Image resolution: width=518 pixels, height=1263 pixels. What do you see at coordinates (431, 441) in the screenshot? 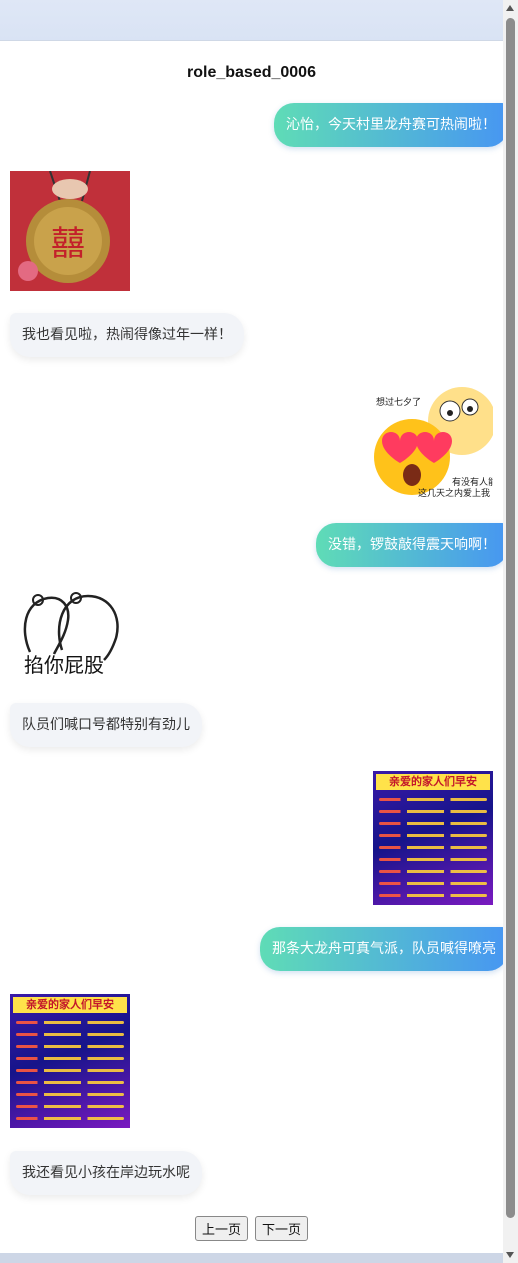
I see `heart-eyes-emoji-sticker: 想过七夕了 有没有人能在 这几天之内爱上我` at bounding box center [431, 441].